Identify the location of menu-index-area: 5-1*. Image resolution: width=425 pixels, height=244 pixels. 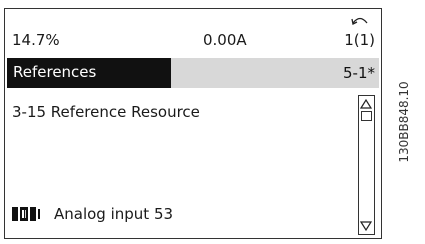
(275, 73).